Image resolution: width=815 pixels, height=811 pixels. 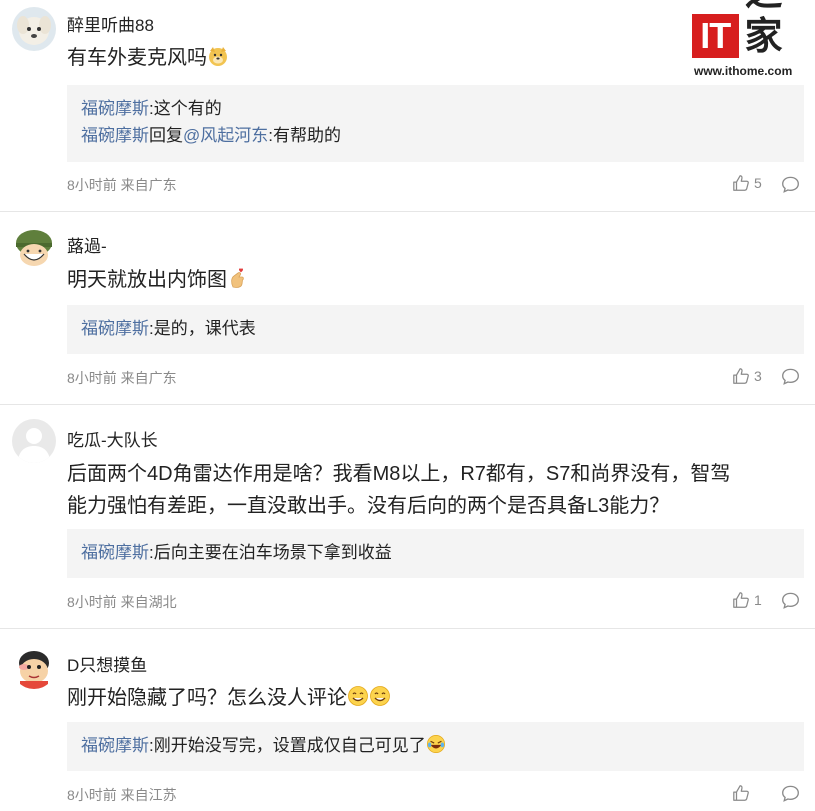 I want to click on comment-text: 有车外麦克风吗, so click(x=434, y=58).